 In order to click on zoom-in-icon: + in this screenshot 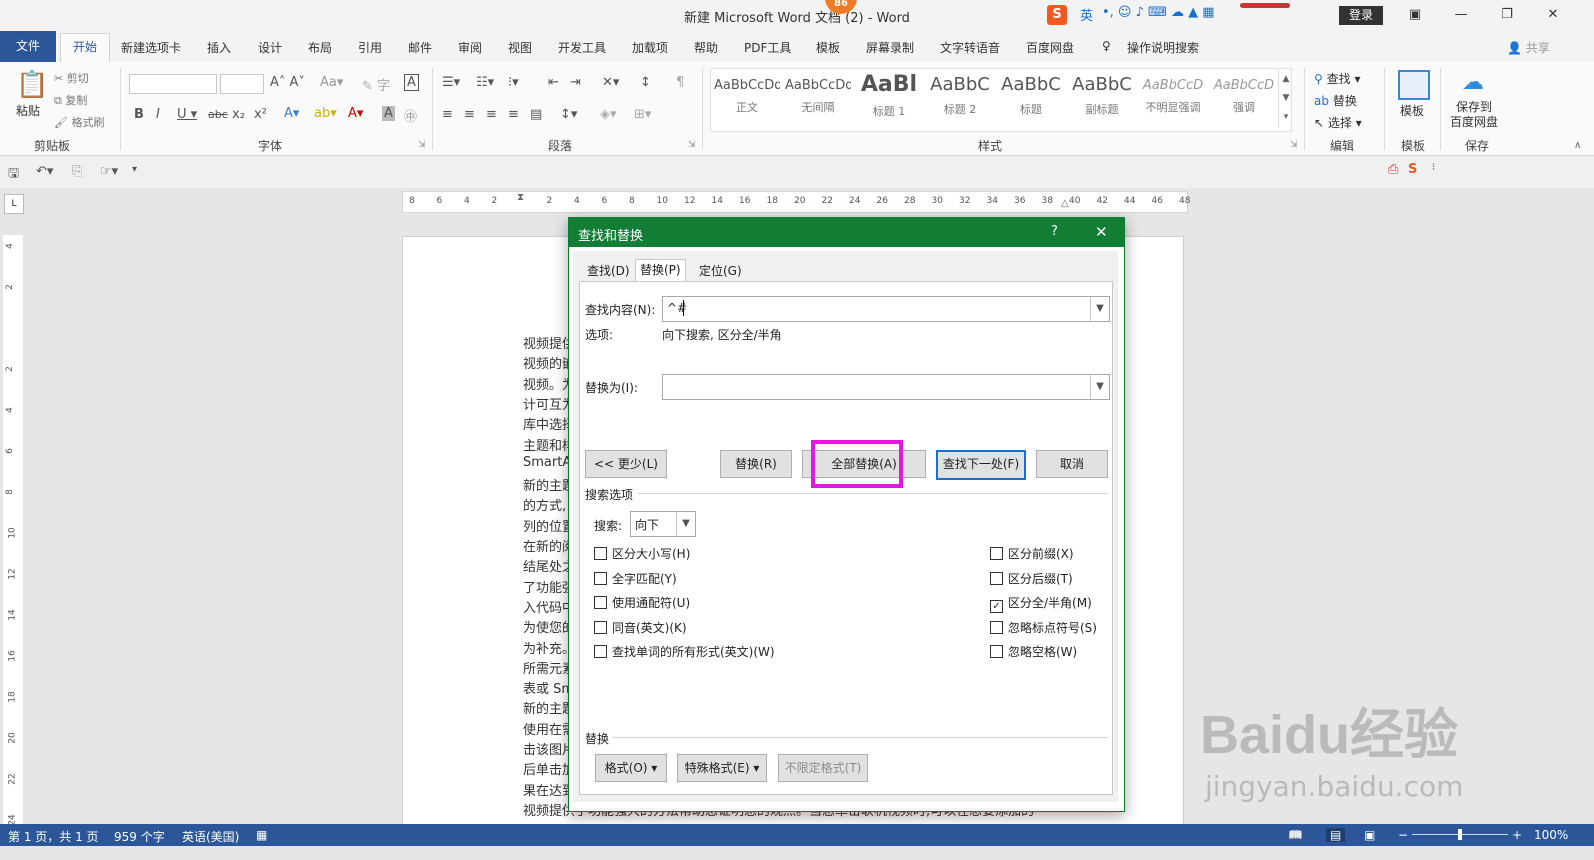, I will do `click(1517, 835)`.